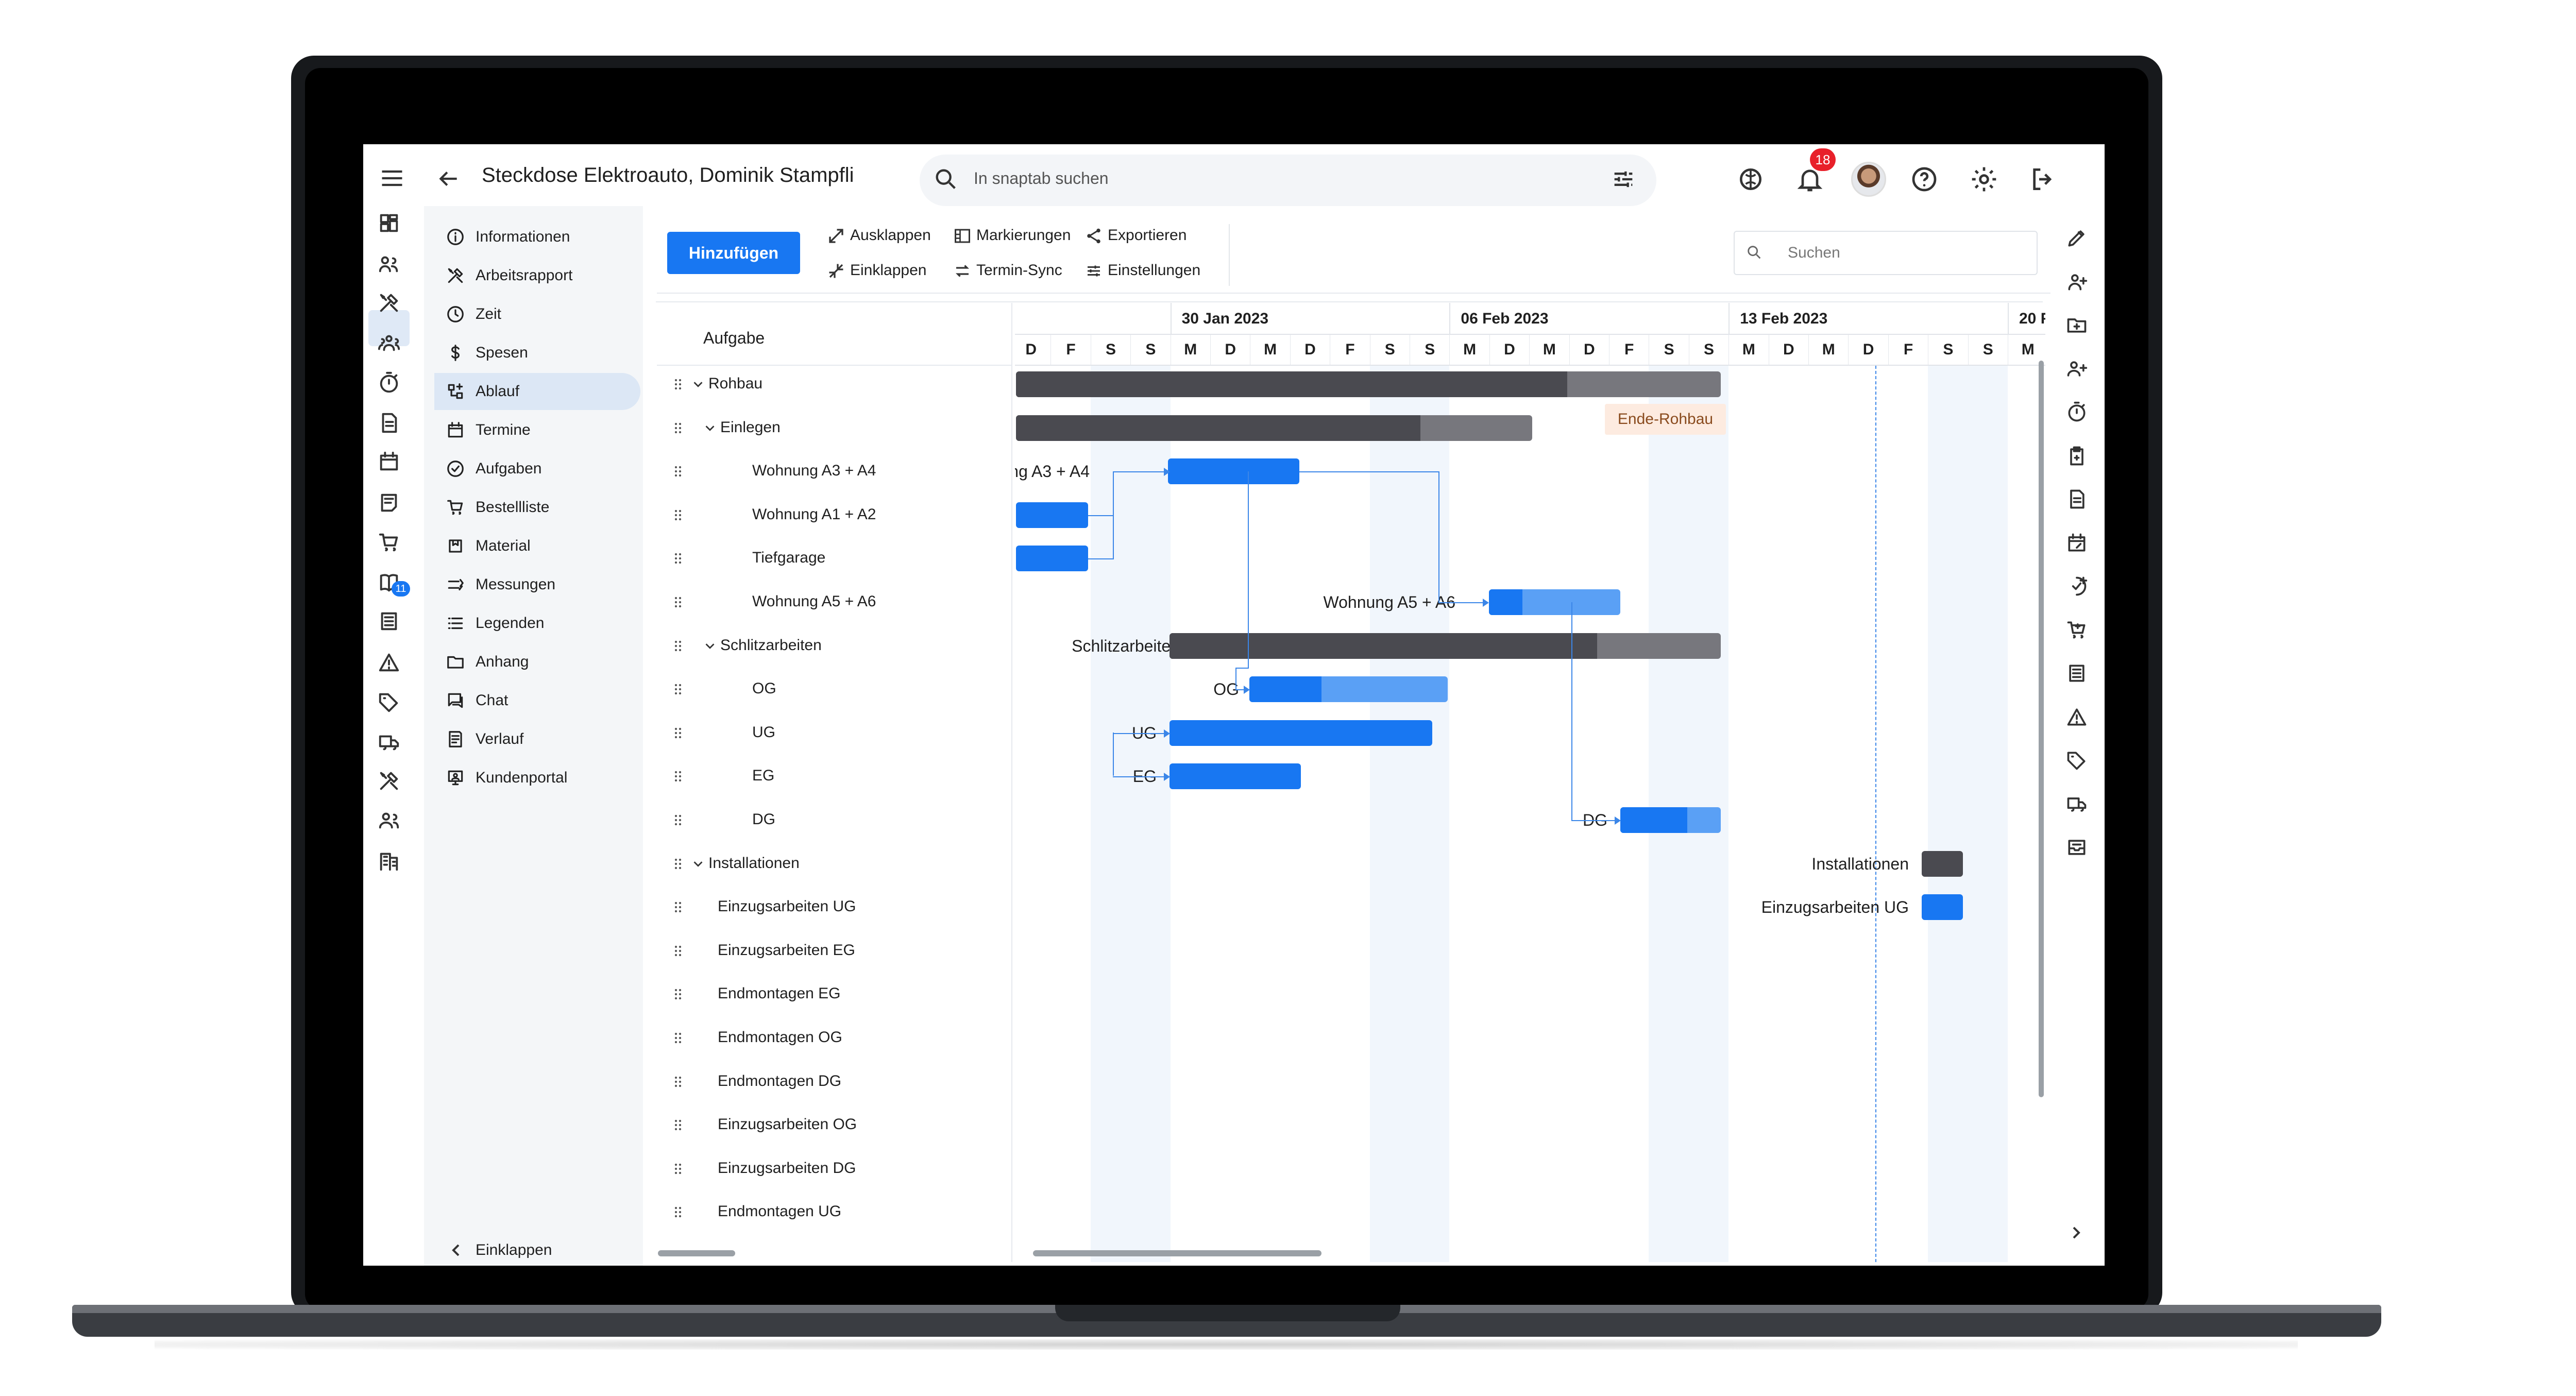 This screenshot has height=1396, width=2576. Describe the element at coordinates (537, 546) in the screenshot. I see `sidebar-item-material: Material` at that location.